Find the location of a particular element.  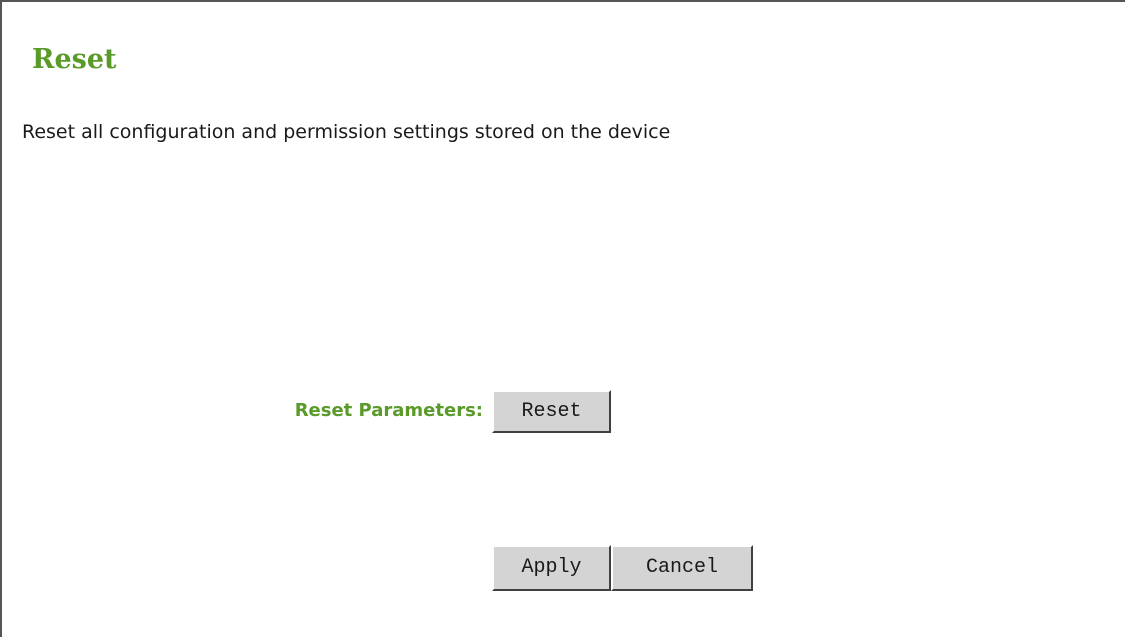

reset-button: Reset is located at coordinates (551, 411).